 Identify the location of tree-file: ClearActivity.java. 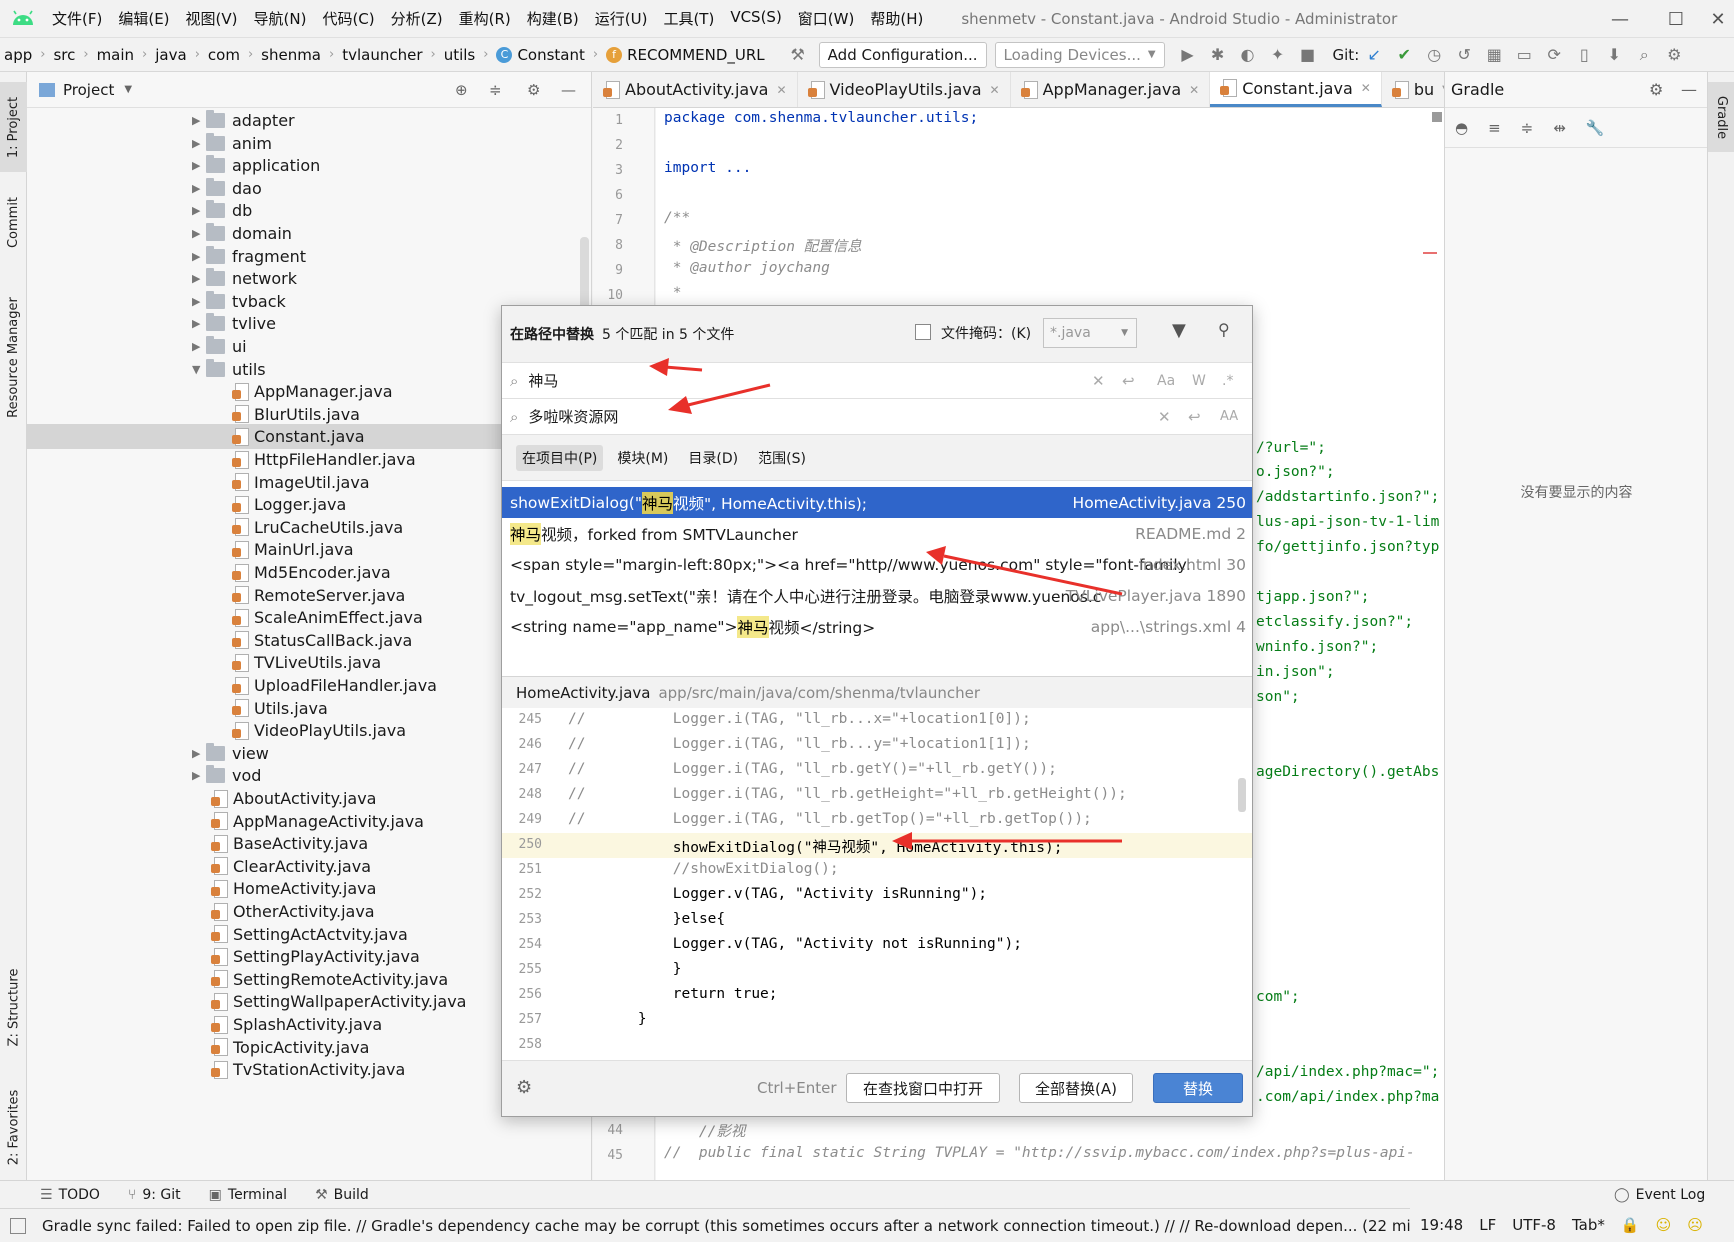
(291, 866).